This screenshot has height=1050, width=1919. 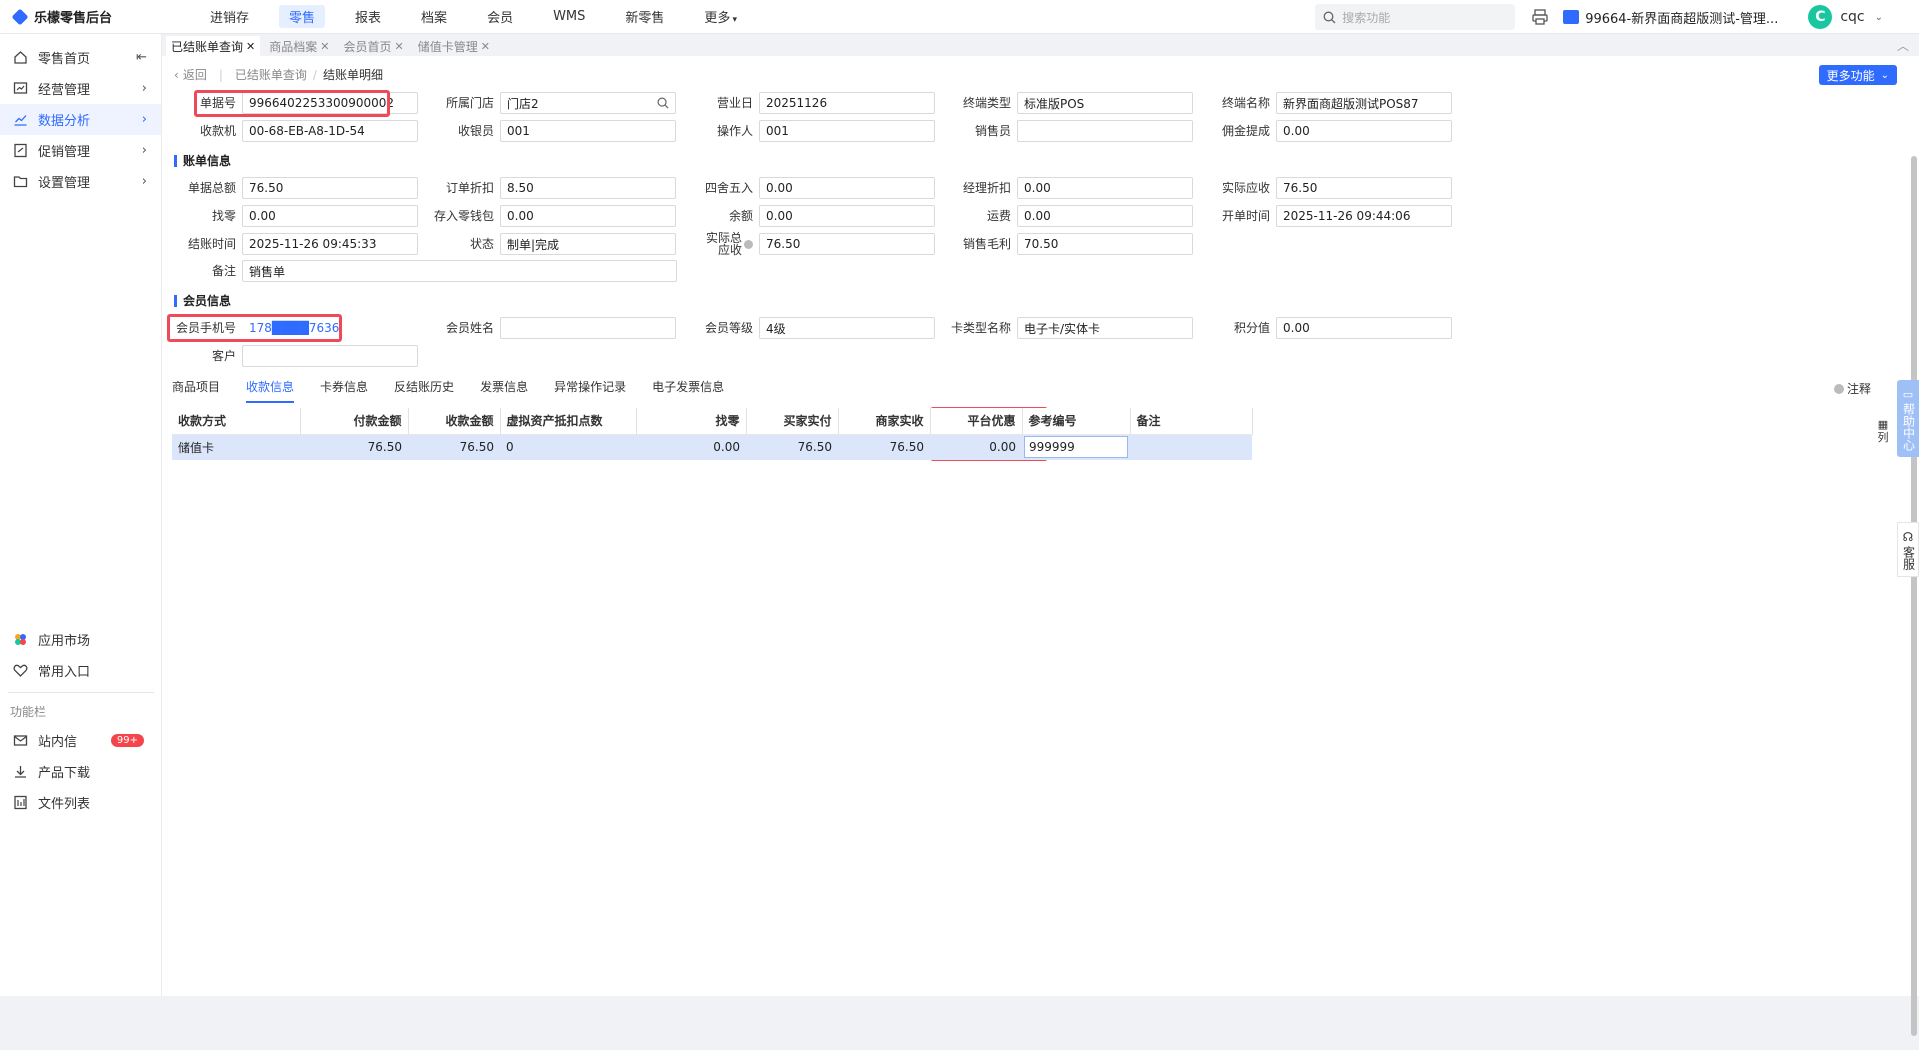 I want to click on column-header: 付款金额, so click(x=354, y=421).